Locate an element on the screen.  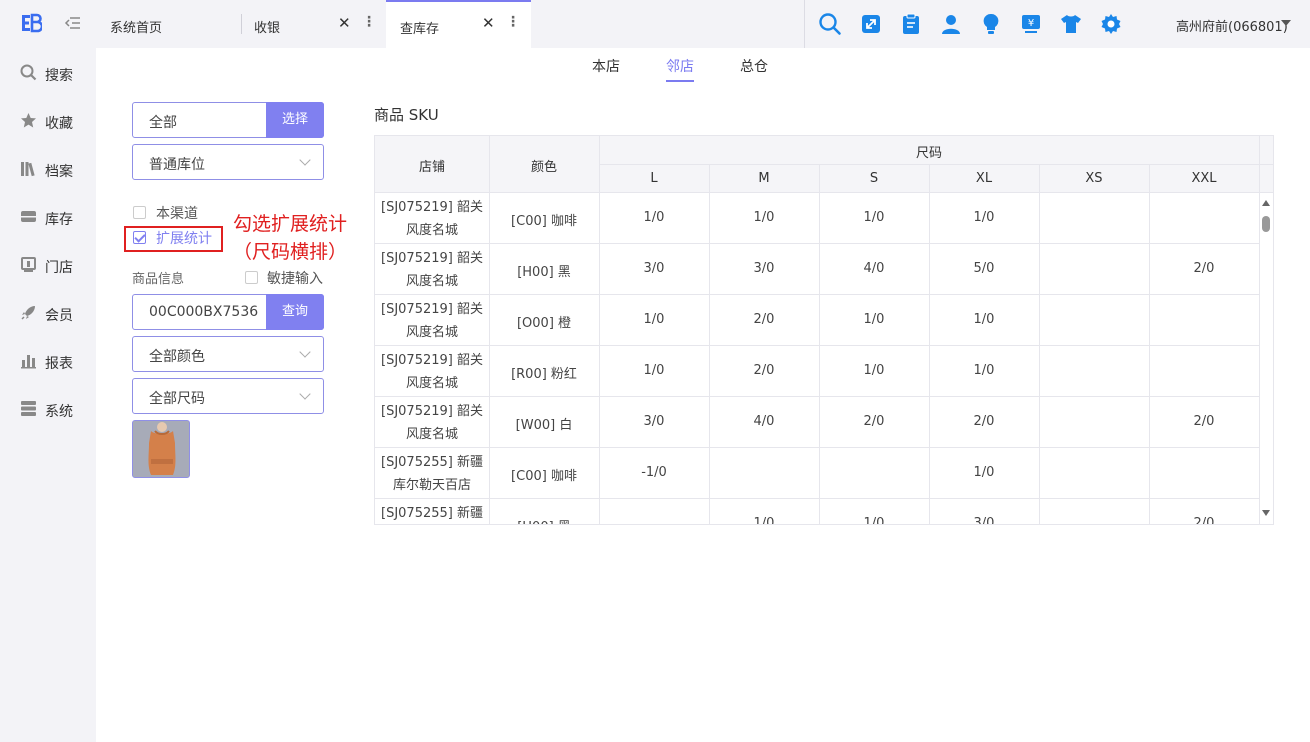
scope-field: 全部 选择 is located at coordinates (228, 120).